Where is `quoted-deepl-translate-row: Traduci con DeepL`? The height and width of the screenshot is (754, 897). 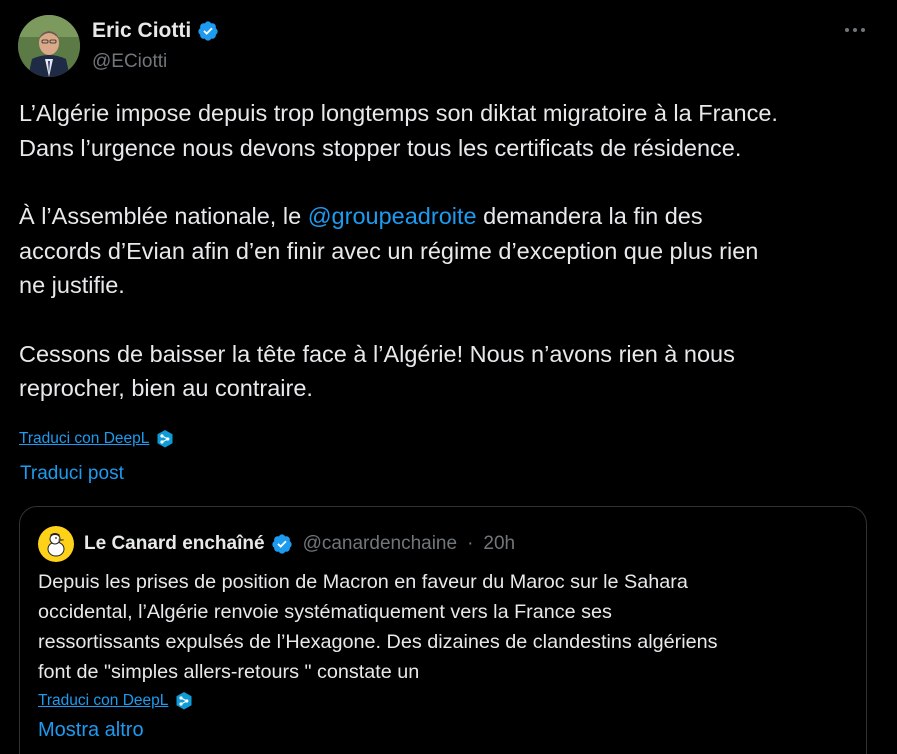
quoted-deepl-translate-row: Traduci con DeepL is located at coordinates (116, 701).